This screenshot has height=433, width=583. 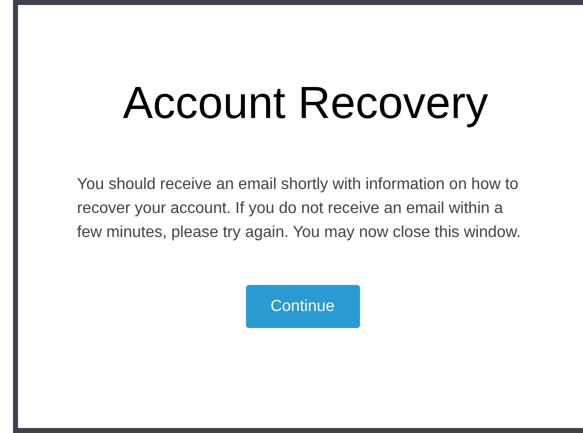 What do you see at coordinates (306, 103) in the screenshot?
I see `dialog-title: Account Recovery` at bounding box center [306, 103].